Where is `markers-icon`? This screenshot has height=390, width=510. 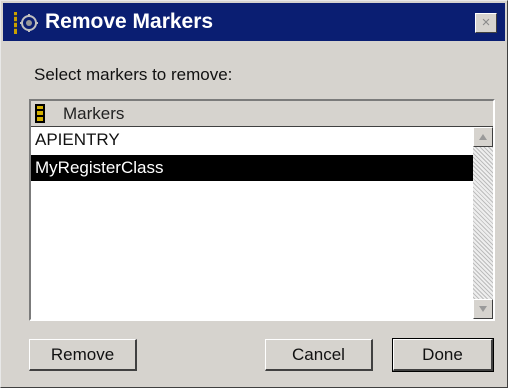
markers-icon is located at coordinates (26, 23).